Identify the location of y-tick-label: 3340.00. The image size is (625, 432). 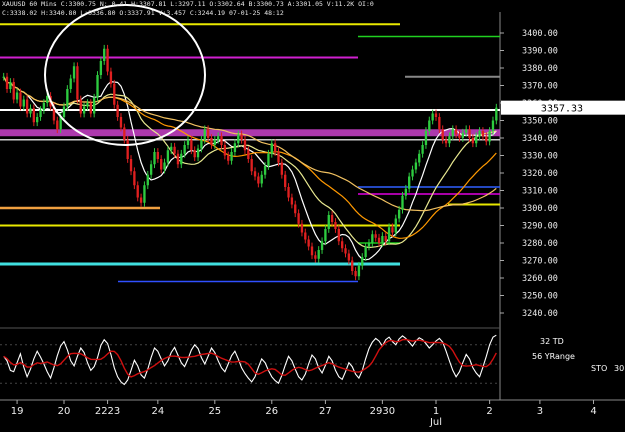
(540, 139).